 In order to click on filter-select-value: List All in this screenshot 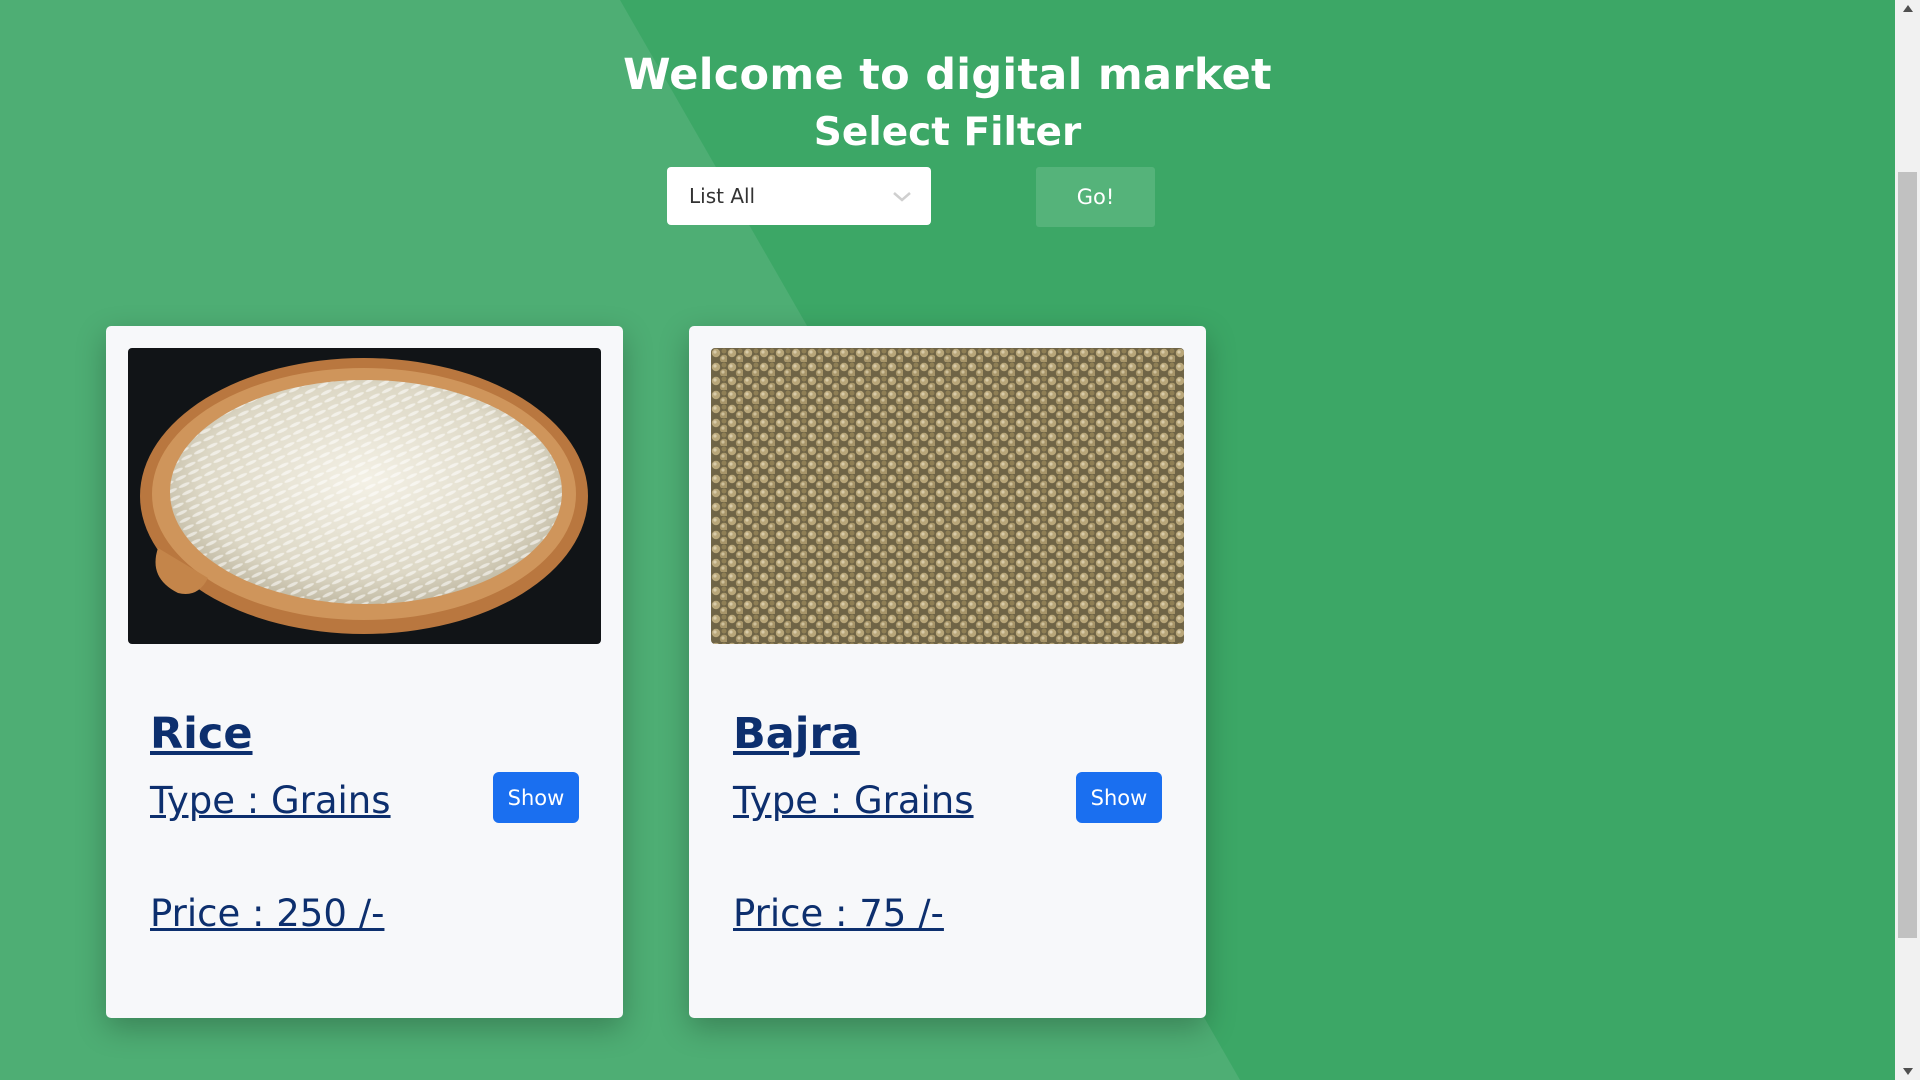, I will do `click(722, 196)`.